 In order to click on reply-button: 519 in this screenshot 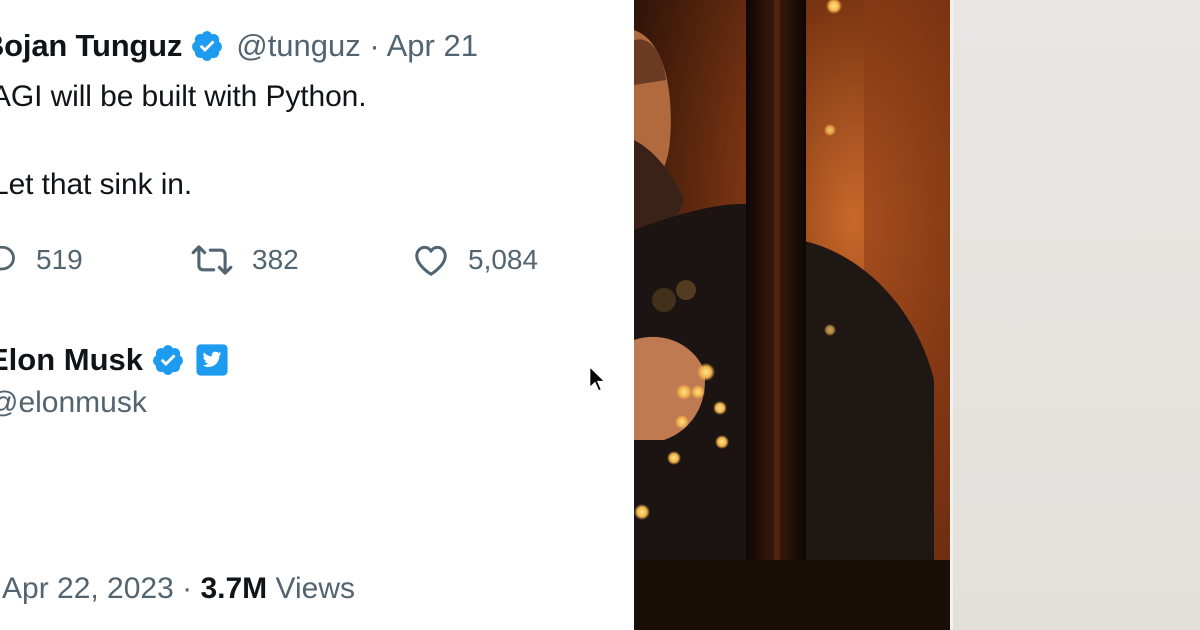, I will do `click(41, 260)`.